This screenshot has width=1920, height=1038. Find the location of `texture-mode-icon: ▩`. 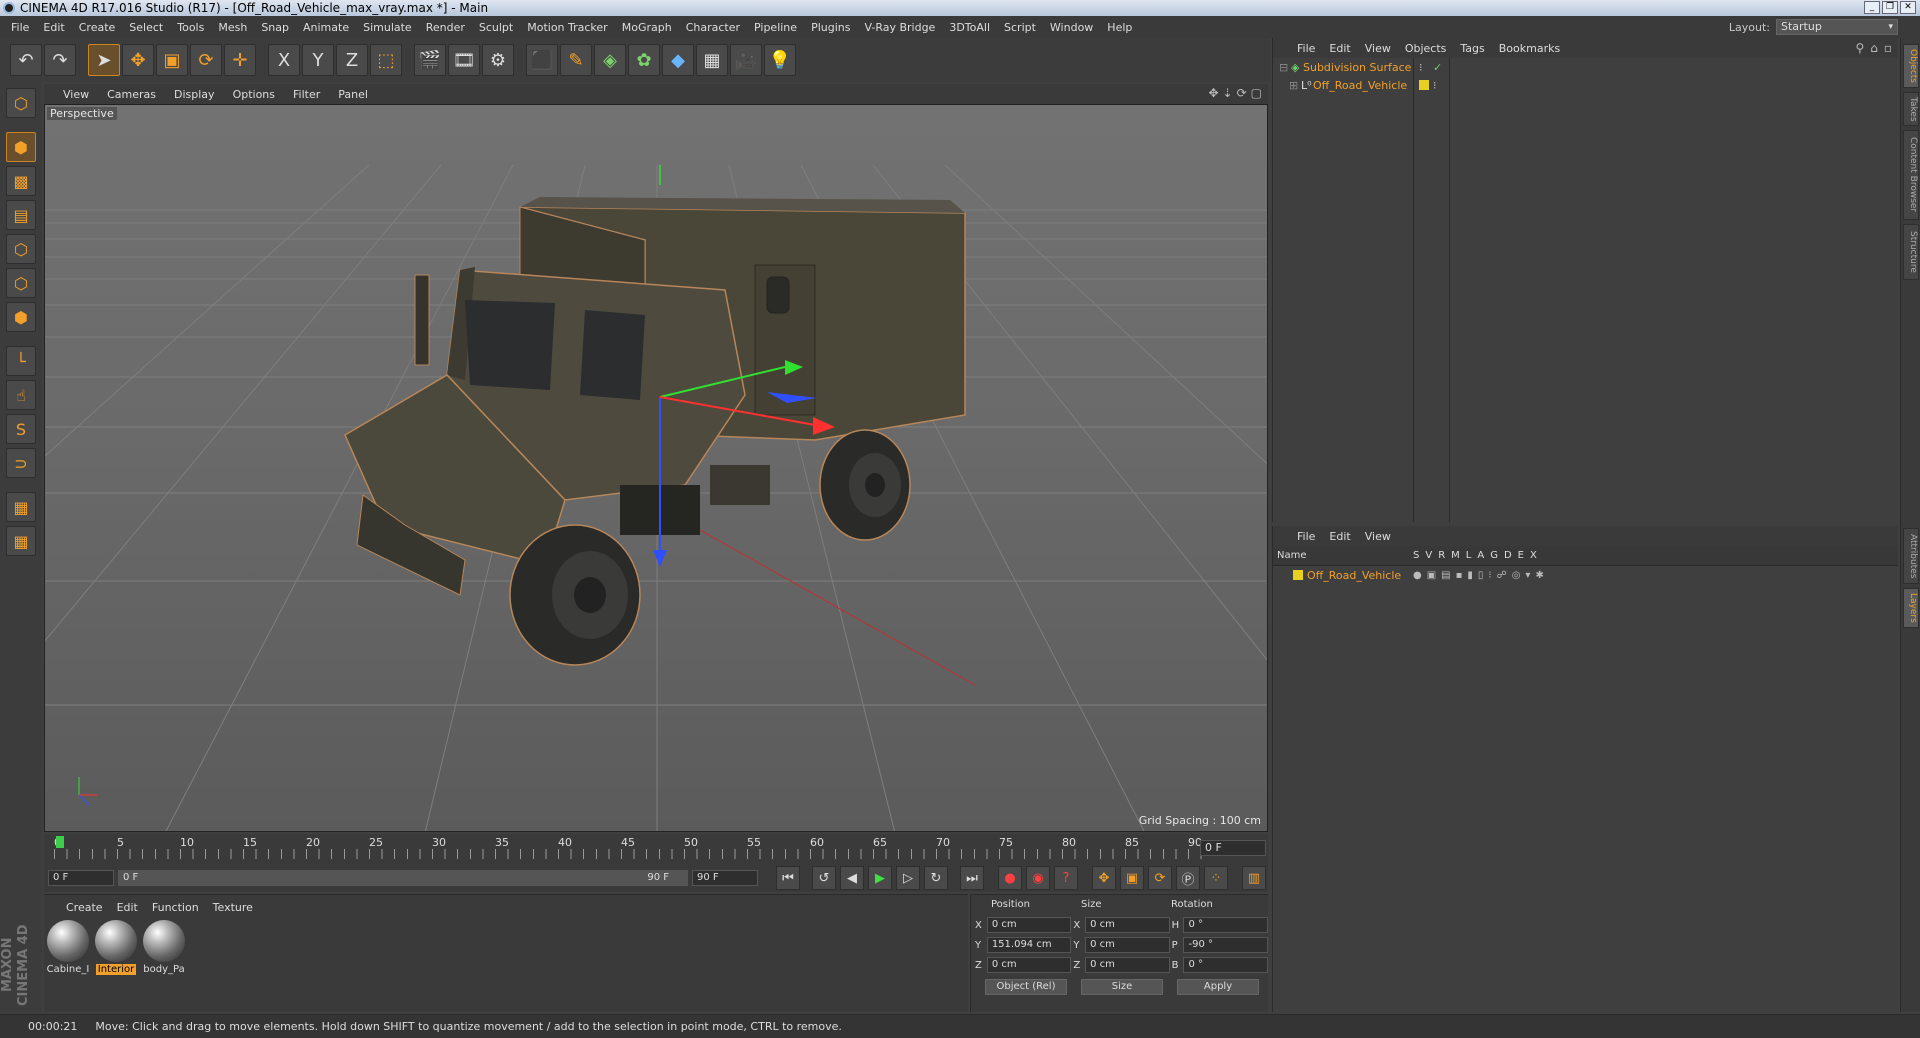

texture-mode-icon: ▩ is located at coordinates (21, 181).